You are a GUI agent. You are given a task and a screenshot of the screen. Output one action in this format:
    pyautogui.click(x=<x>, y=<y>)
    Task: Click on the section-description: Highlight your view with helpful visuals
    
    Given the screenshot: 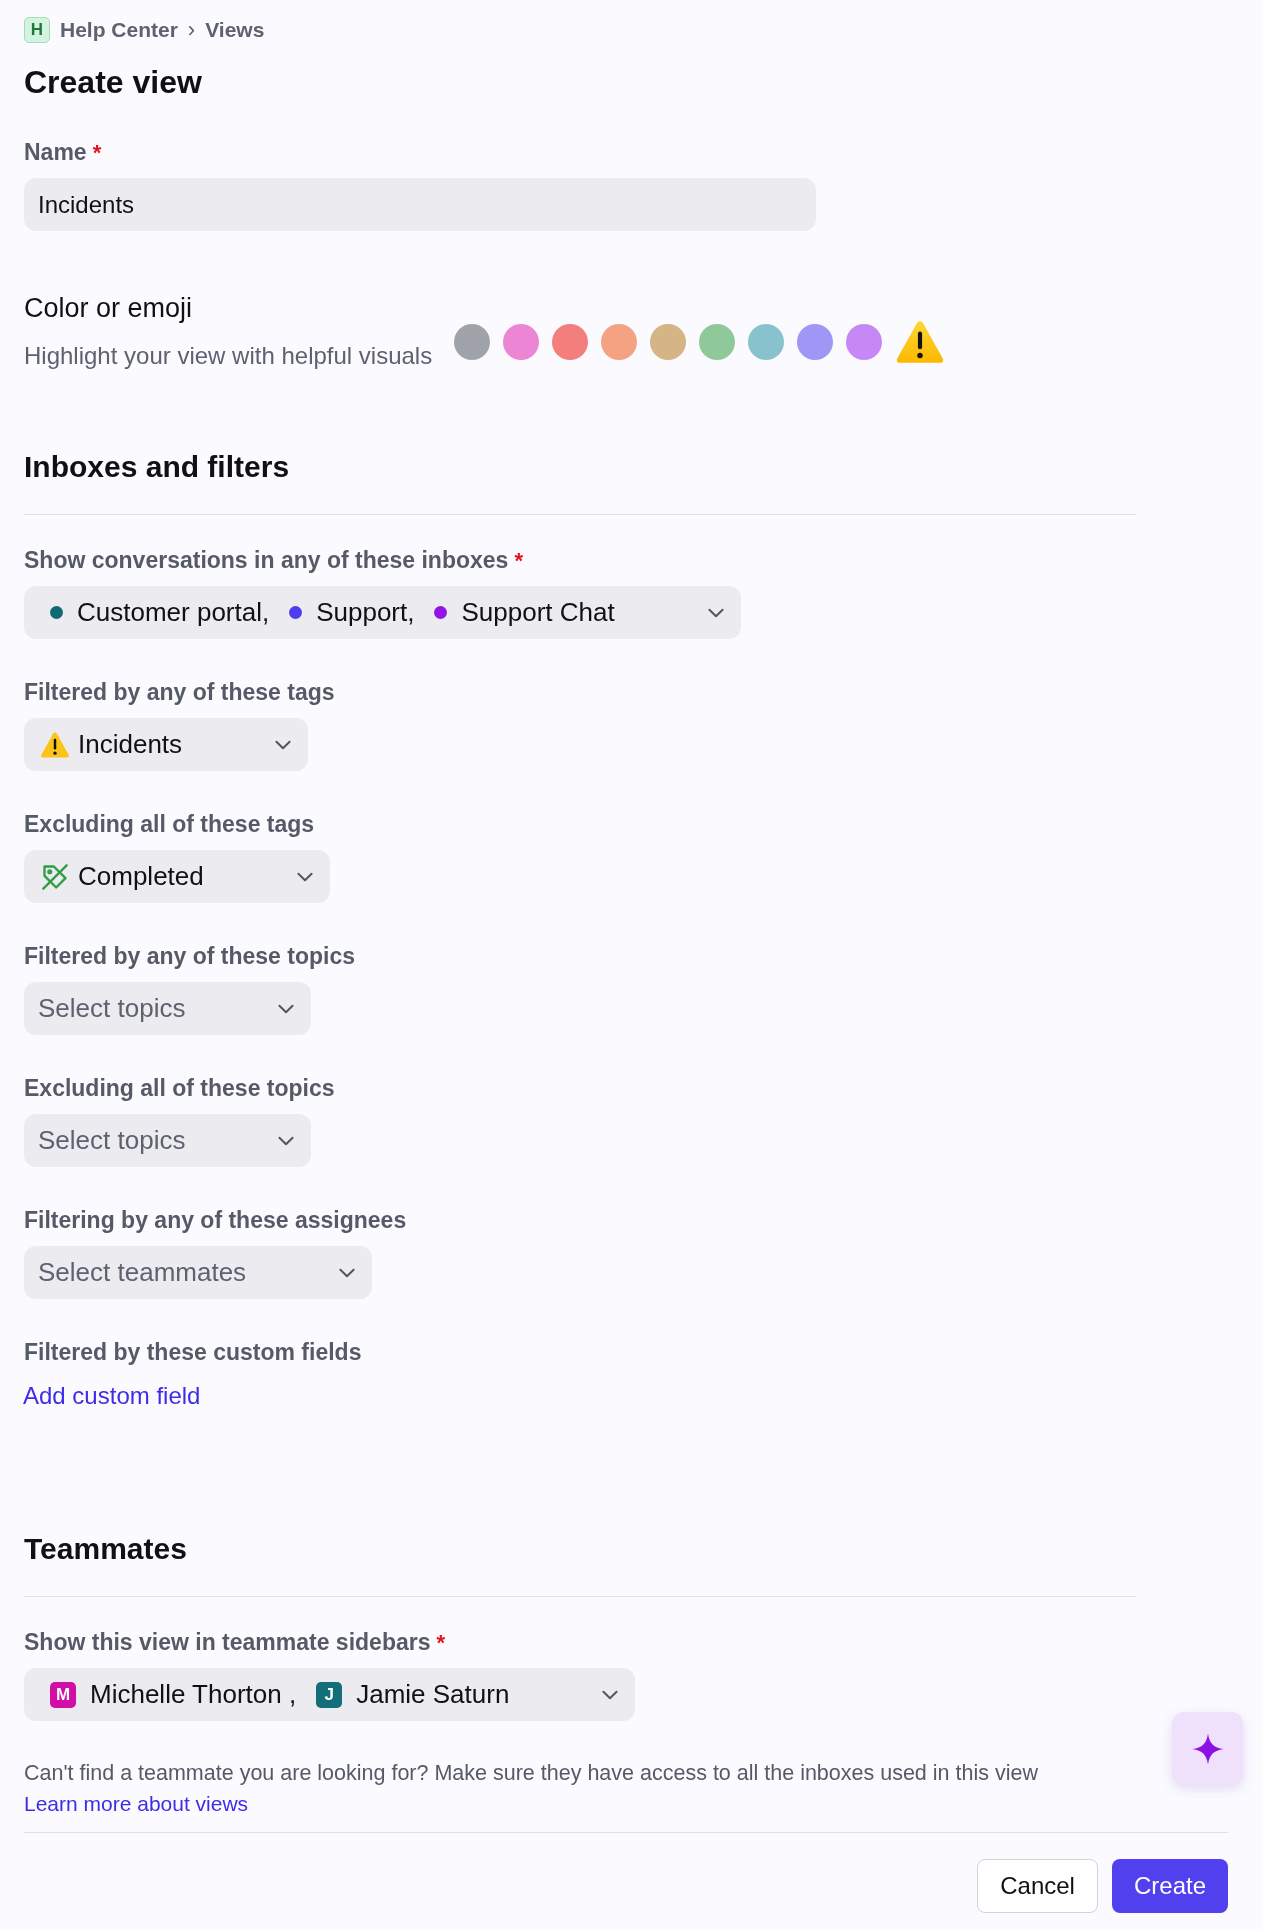 What is the action you would take?
    pyautogui.click(x=228, y=356)
    